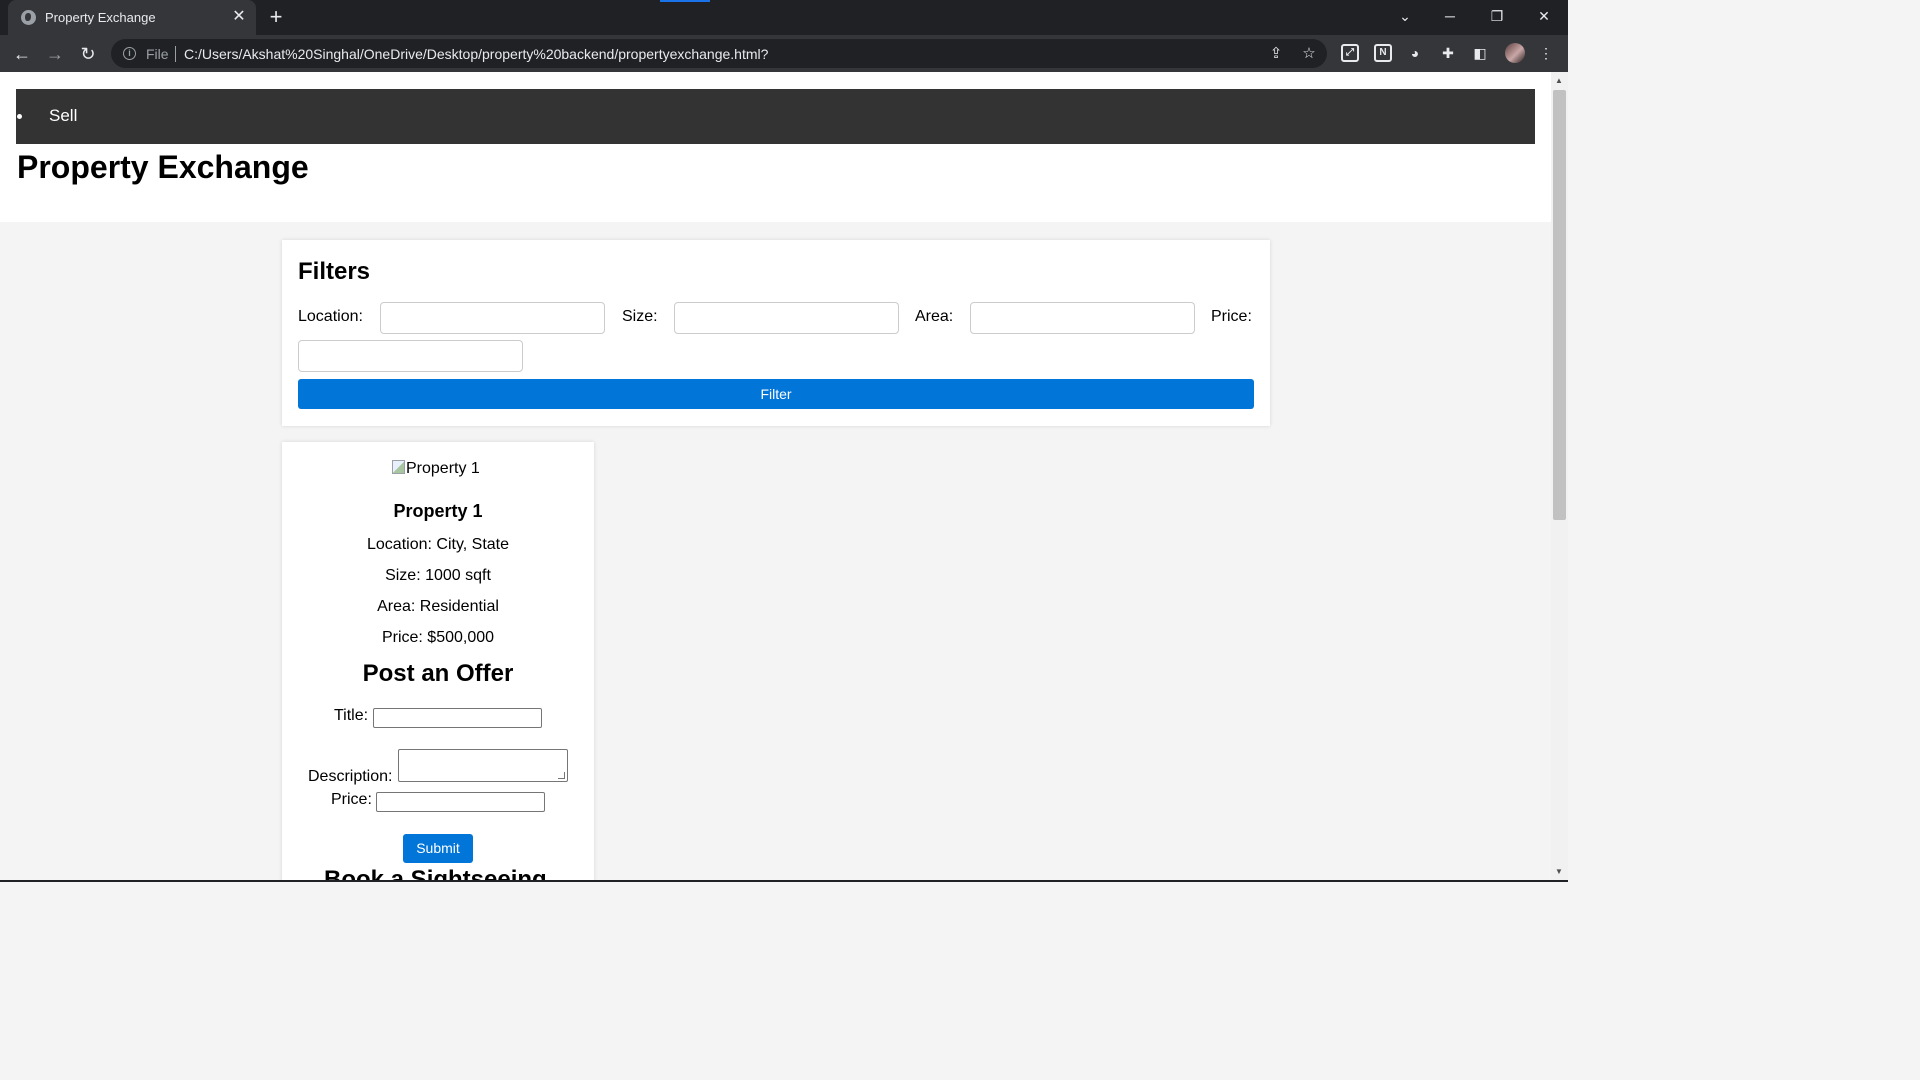  I want to click on profile-avatar, so click(1515, 53).